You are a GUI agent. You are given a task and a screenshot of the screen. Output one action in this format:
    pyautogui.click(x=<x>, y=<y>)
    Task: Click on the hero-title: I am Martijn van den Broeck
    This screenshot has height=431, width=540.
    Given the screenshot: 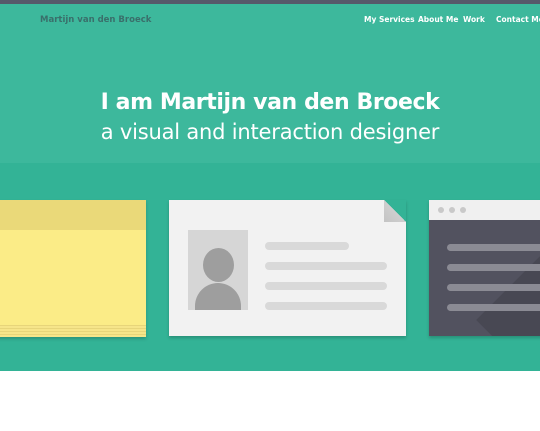 What is the action you would take?
    pyautogui.click(x=270, y=102)
    